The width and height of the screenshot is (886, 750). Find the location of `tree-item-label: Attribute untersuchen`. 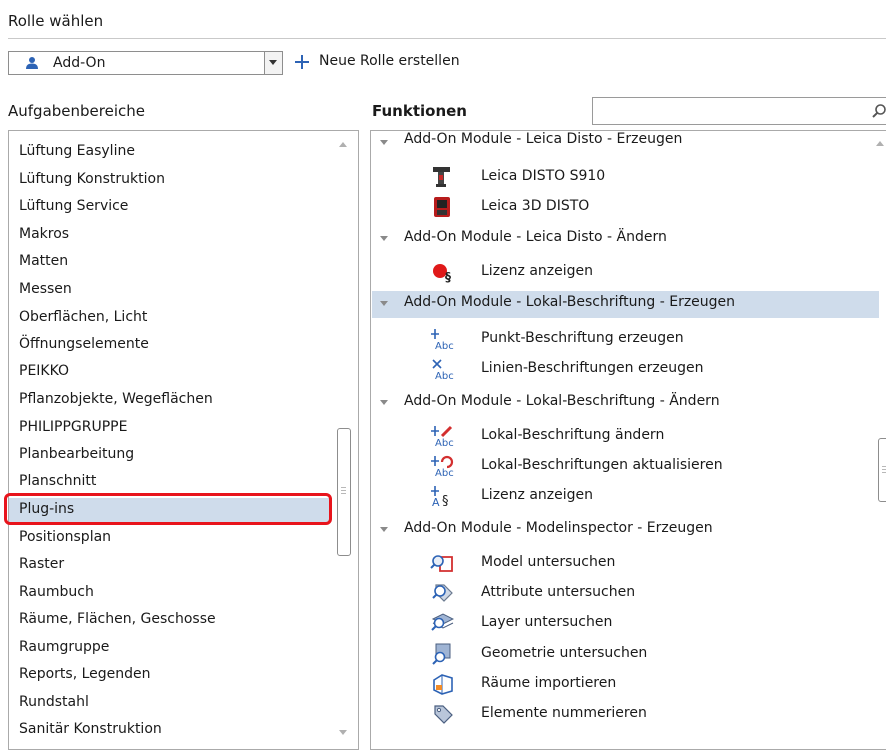

tree-item-label: Attribute untersuchen is located at coordinates (558, 592).